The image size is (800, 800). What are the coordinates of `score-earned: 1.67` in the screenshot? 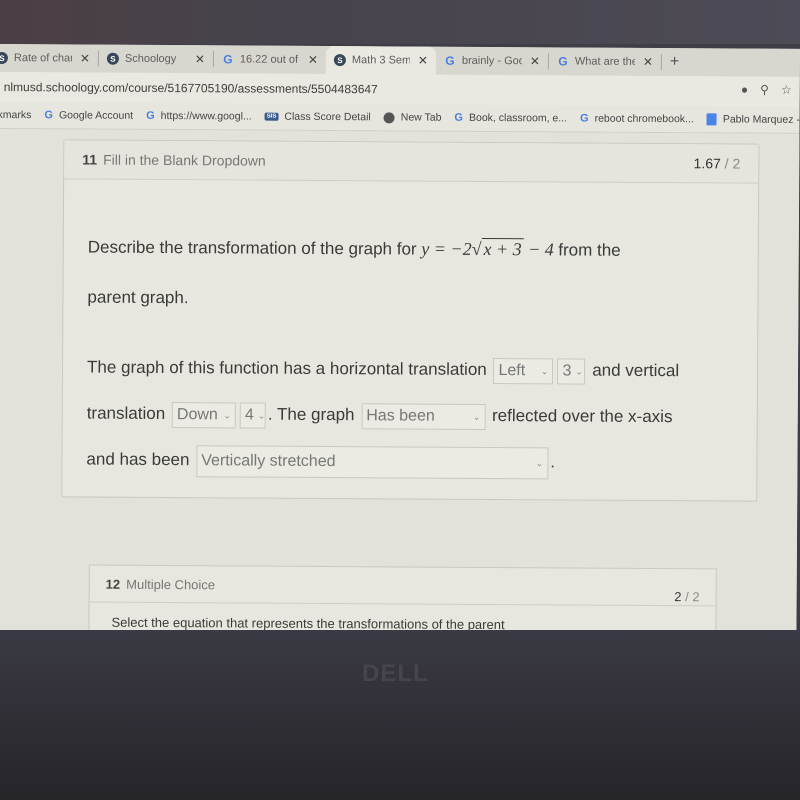 It's located at (707, 163).